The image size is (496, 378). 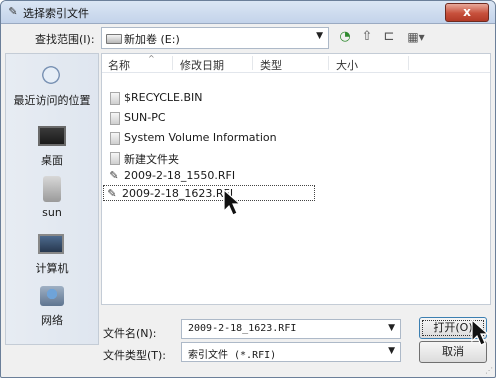 I want to click on view-menu-icon: ▦▾, so click(x=416, y=37).